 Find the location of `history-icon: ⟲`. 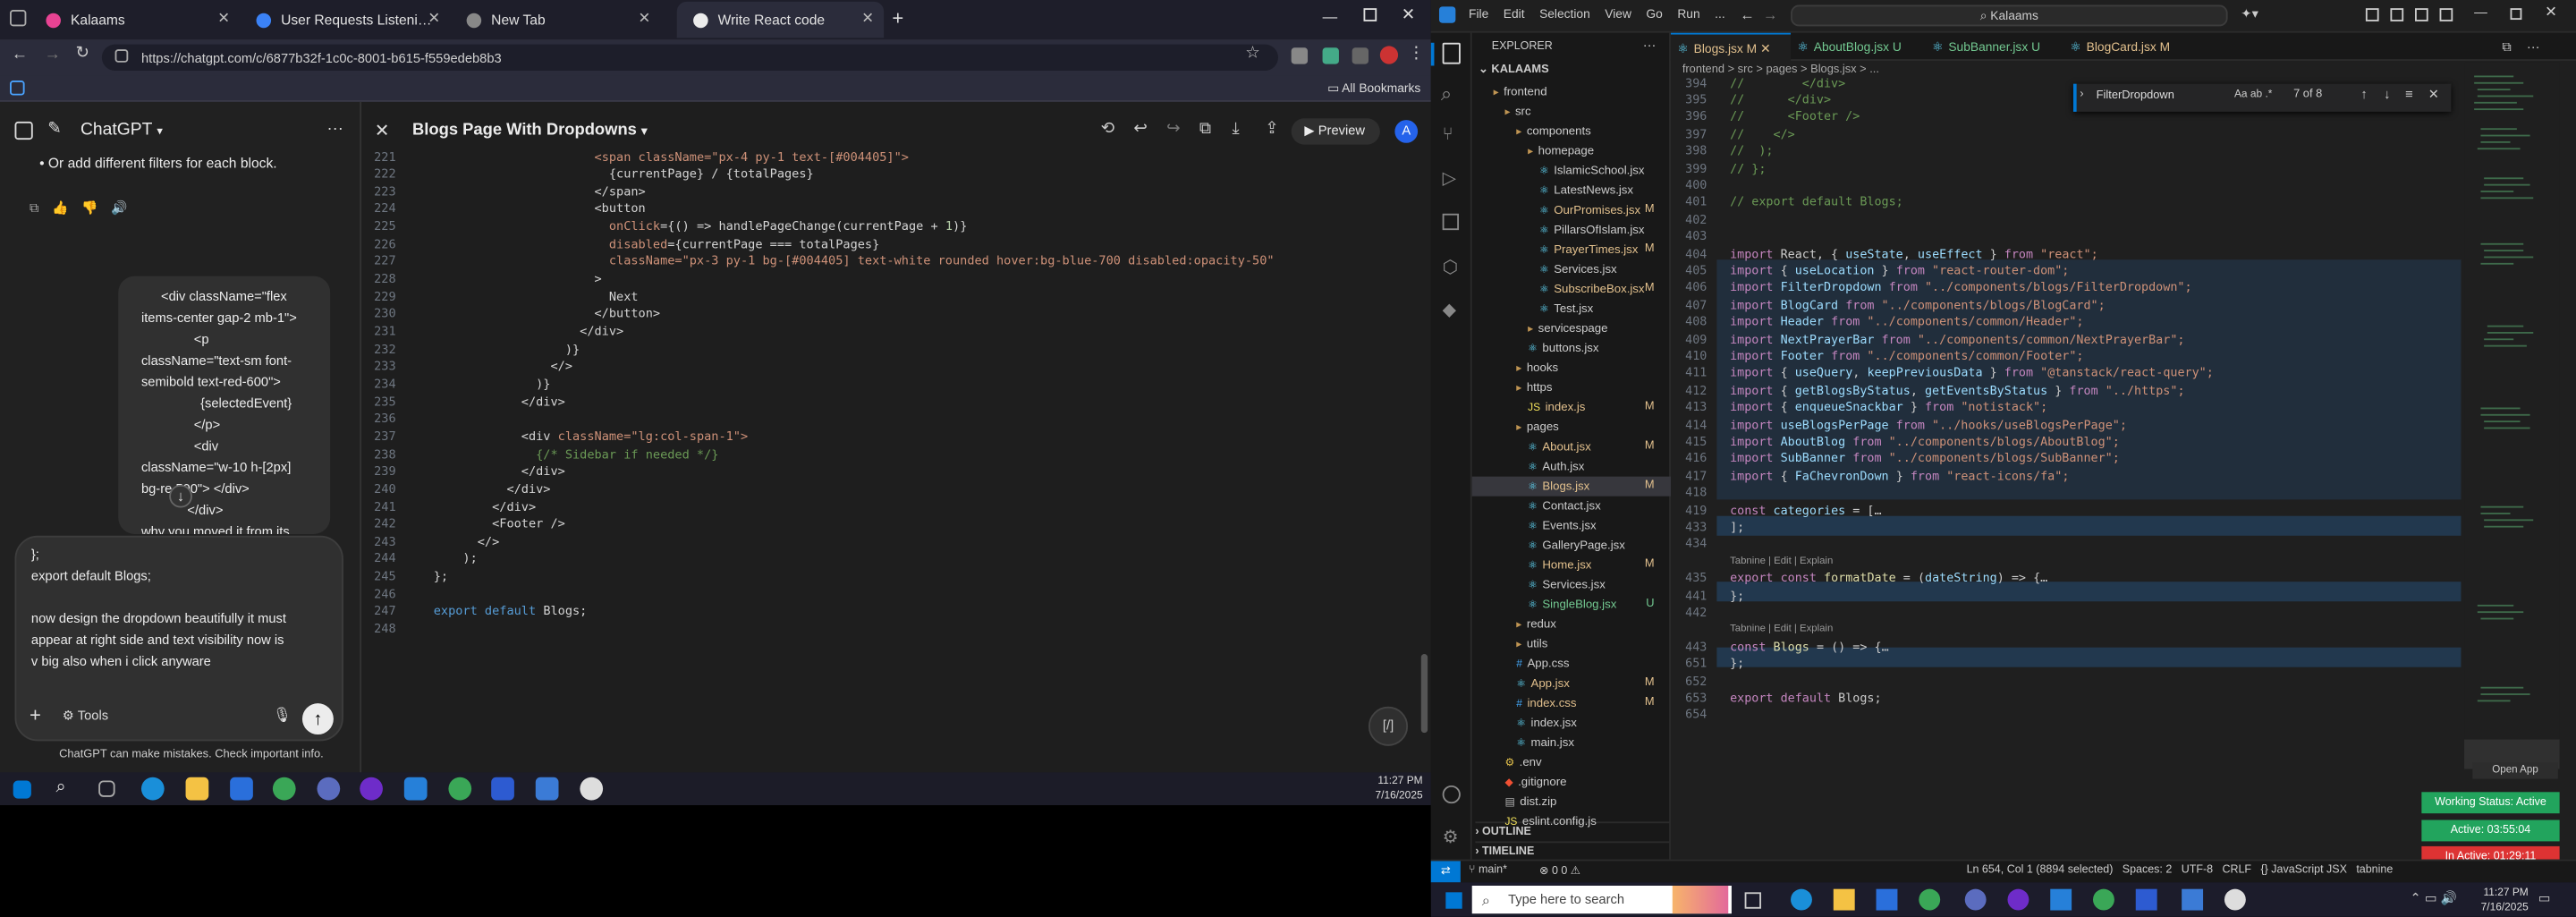

history-icon: ⟲ is located at coordinates (1107, 129).